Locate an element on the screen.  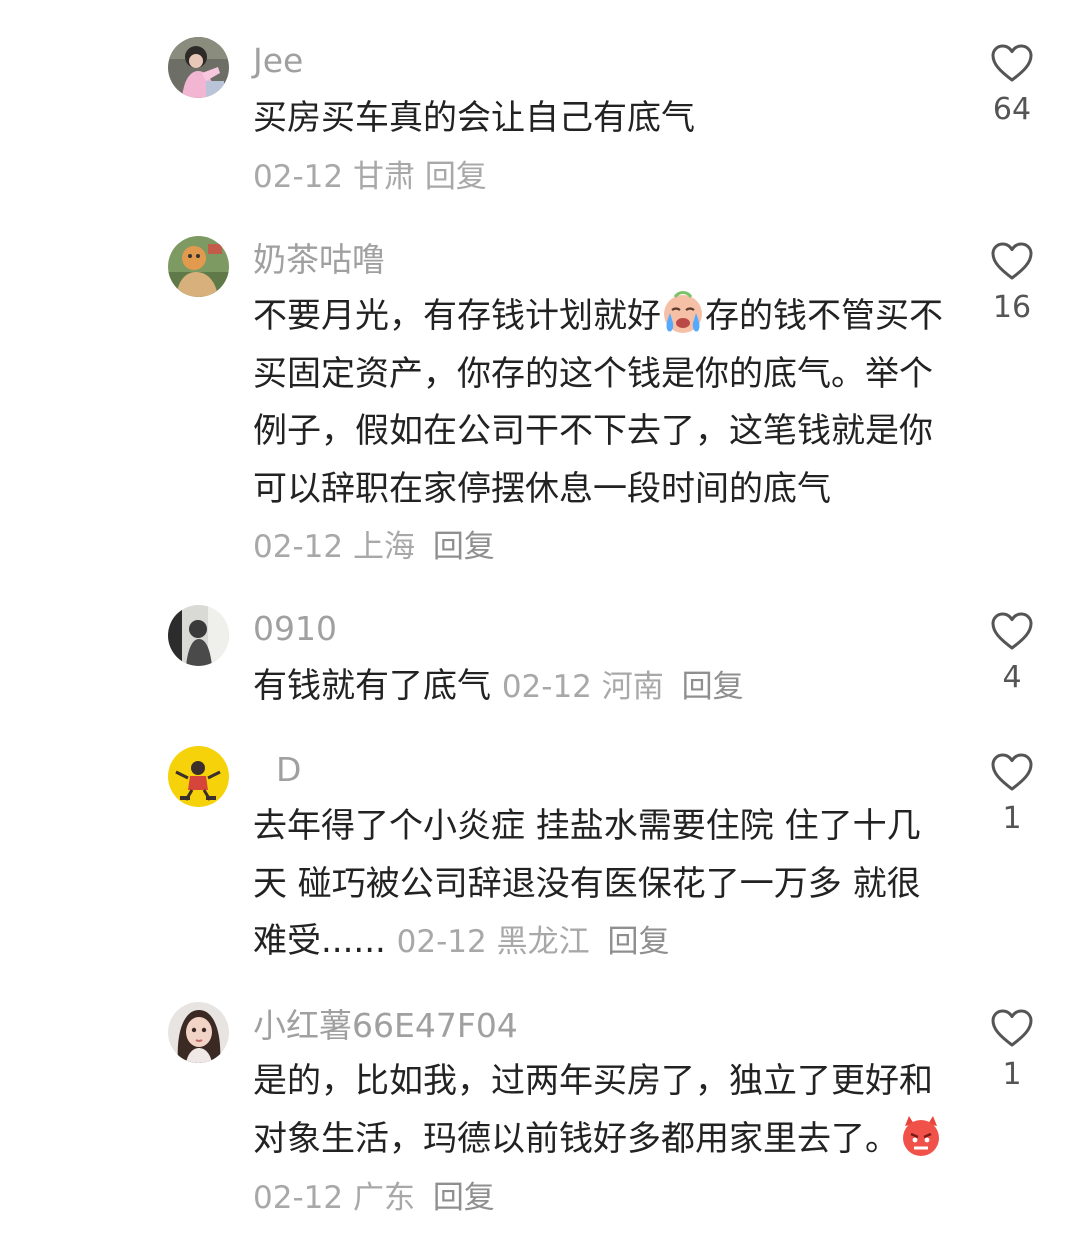
comment-text-part: 是的，比如我，过两年买房了，独立了更好和对象生活，玛德以前钱好多都用家里去了。 is located at coordinates (593, 1110).